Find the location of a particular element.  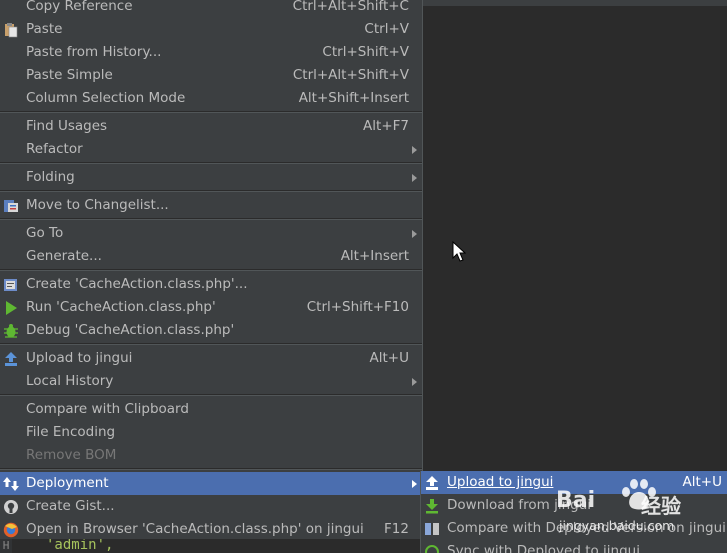

menu-item-paste-from-history: Paste from History... Ctrl+Shift+V is located at coordinates (211, 52).